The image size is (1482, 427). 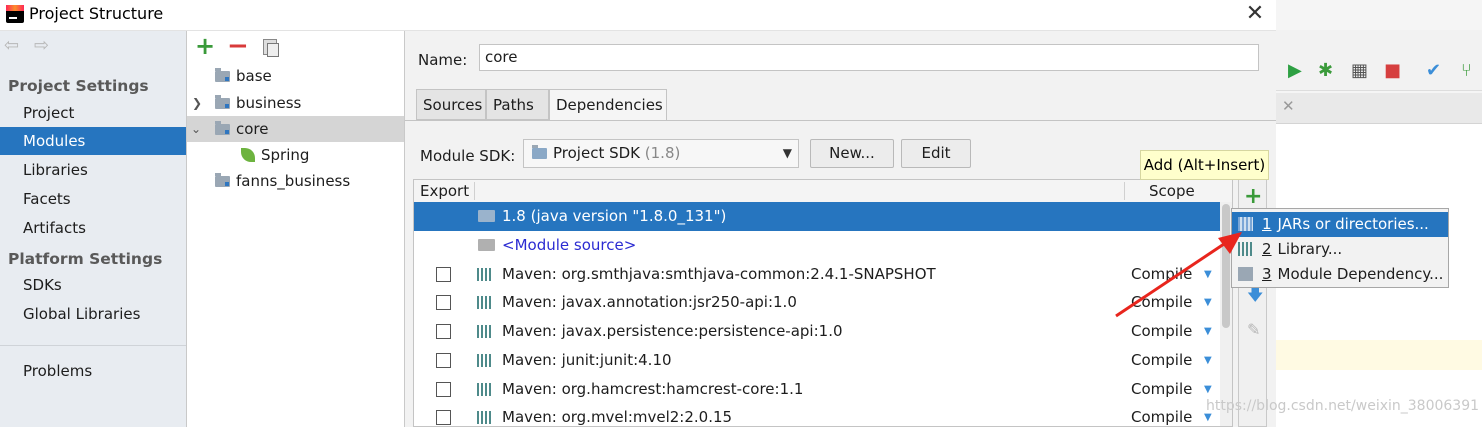 What do you see at coordinates (238, 46) in the screenshot?
I see `remove-module-icon: −` at bounding box center [238, 46].